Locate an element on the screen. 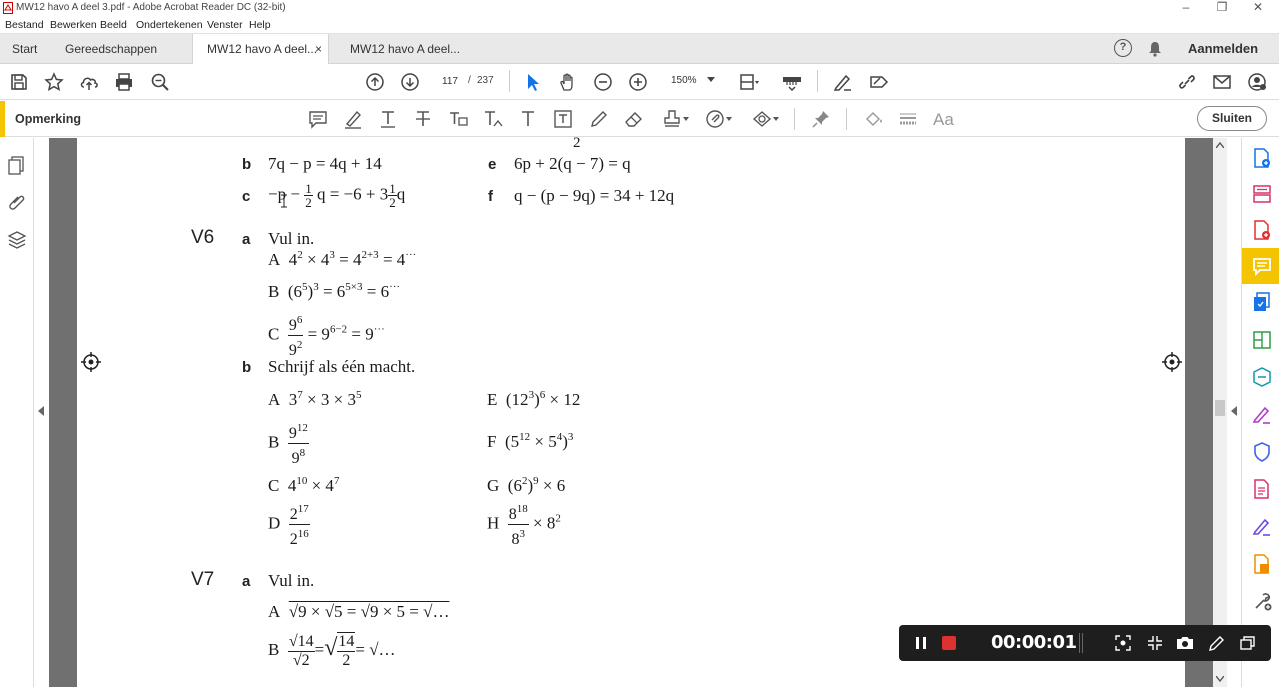  comment-icon is located at coordinates (1262, 266).